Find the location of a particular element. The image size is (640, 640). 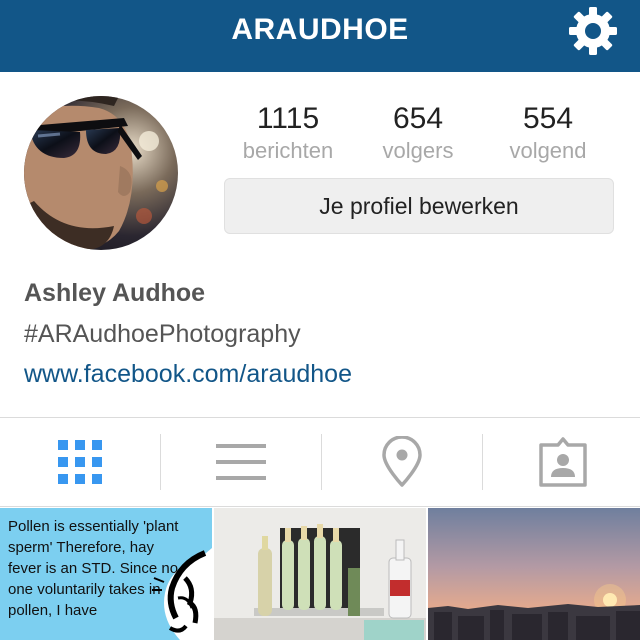

sunset-photo is located at coordinates (534, 574).